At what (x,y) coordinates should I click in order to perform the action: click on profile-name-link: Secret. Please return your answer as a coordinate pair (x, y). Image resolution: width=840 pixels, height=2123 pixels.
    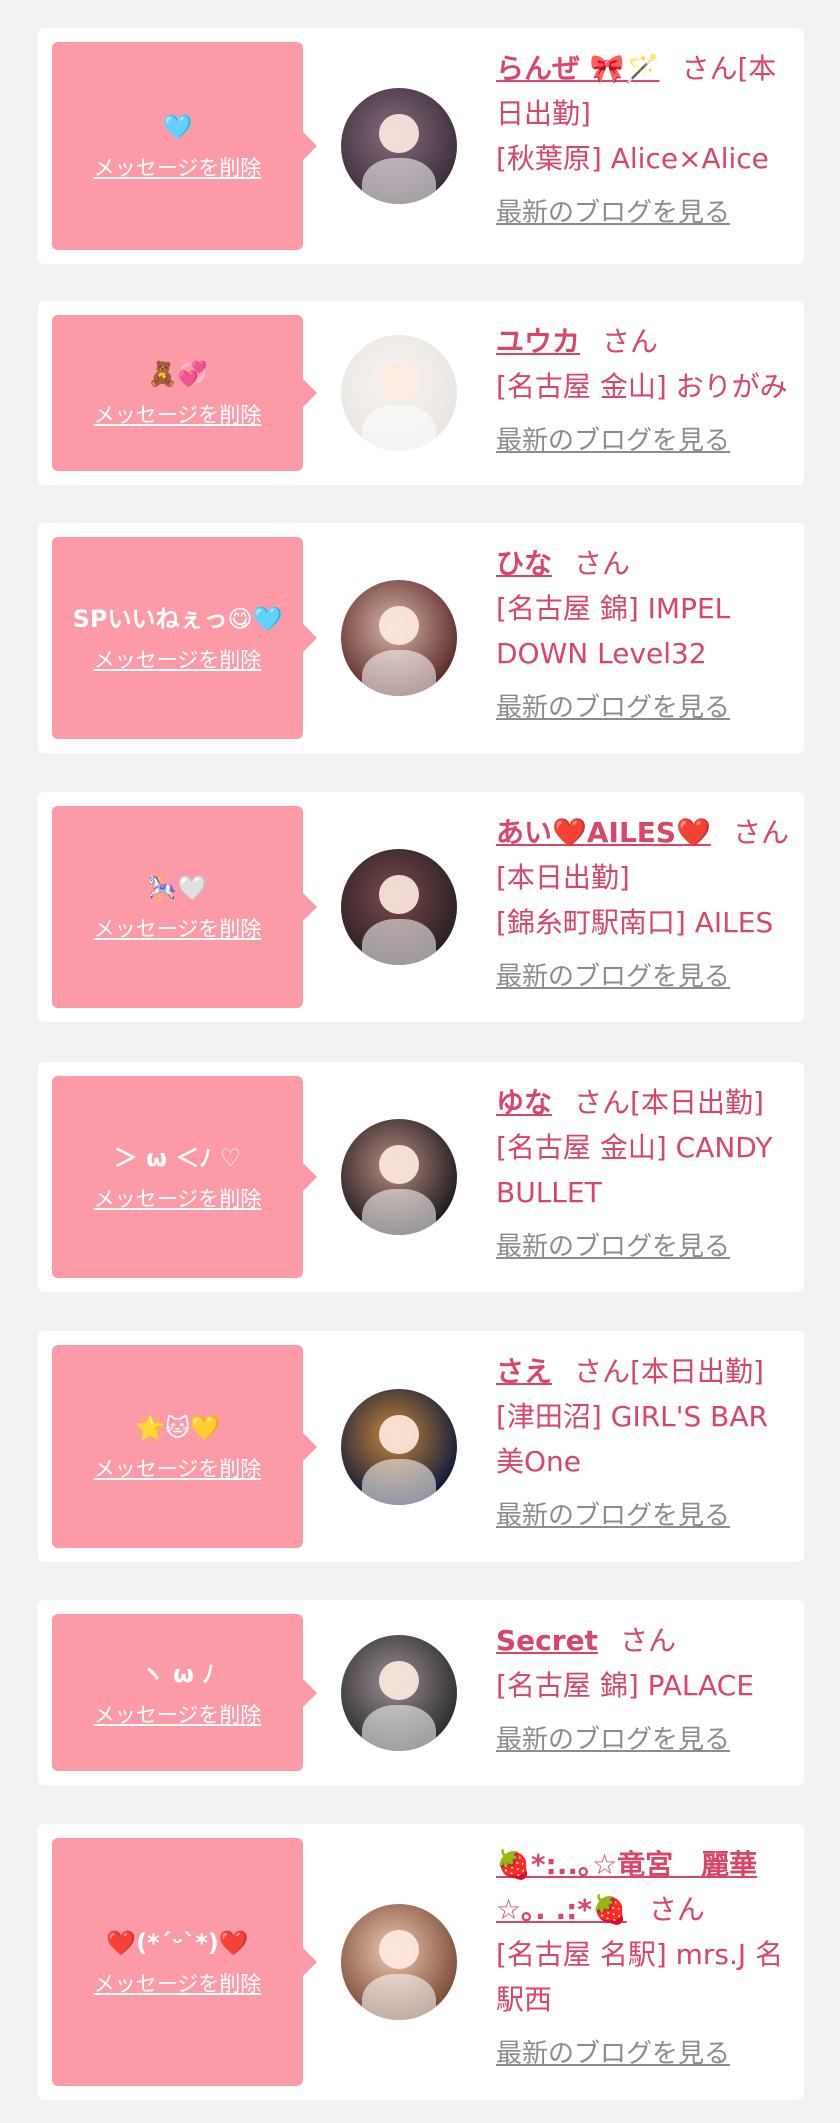
    Looking at the image, I should click on (547, 1640).